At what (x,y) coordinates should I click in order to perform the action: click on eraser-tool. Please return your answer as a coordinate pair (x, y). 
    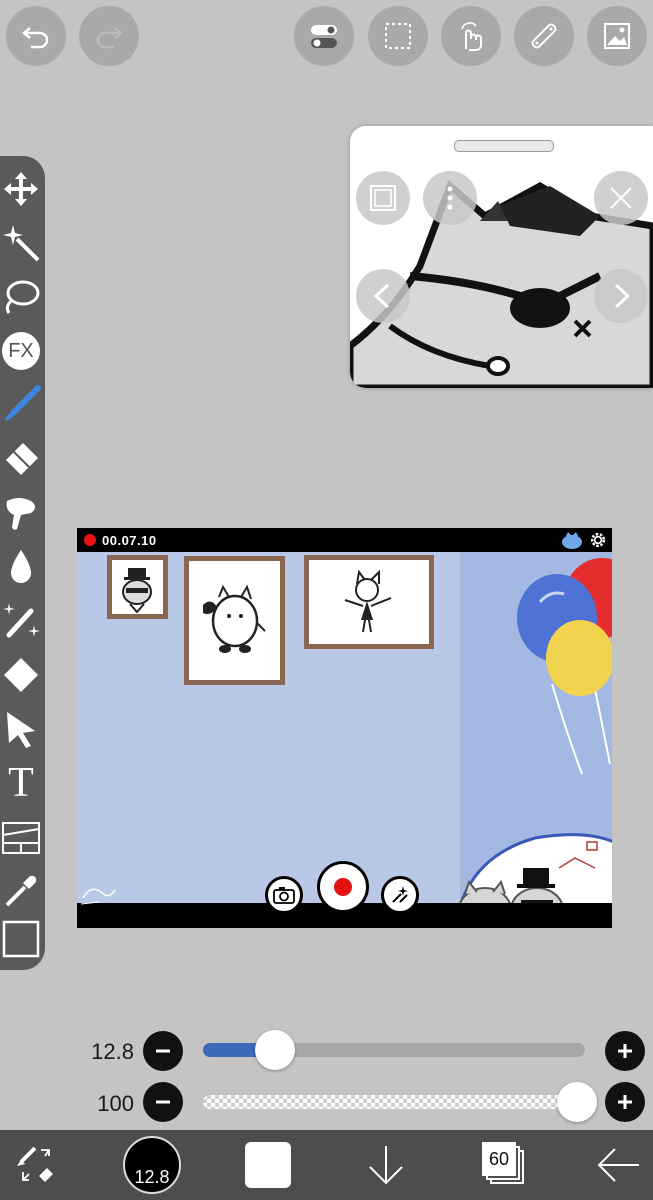
    Looking at the image, I should click on (21, 459).